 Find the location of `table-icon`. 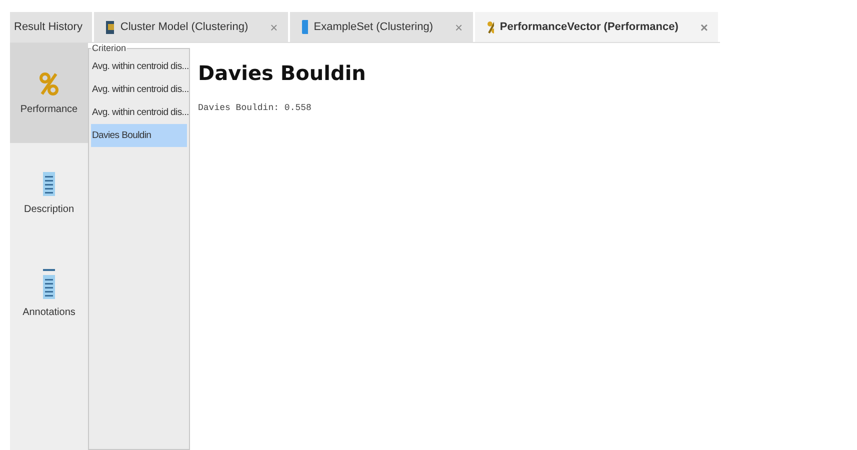

table-icon is located at coordinates (305, 27).